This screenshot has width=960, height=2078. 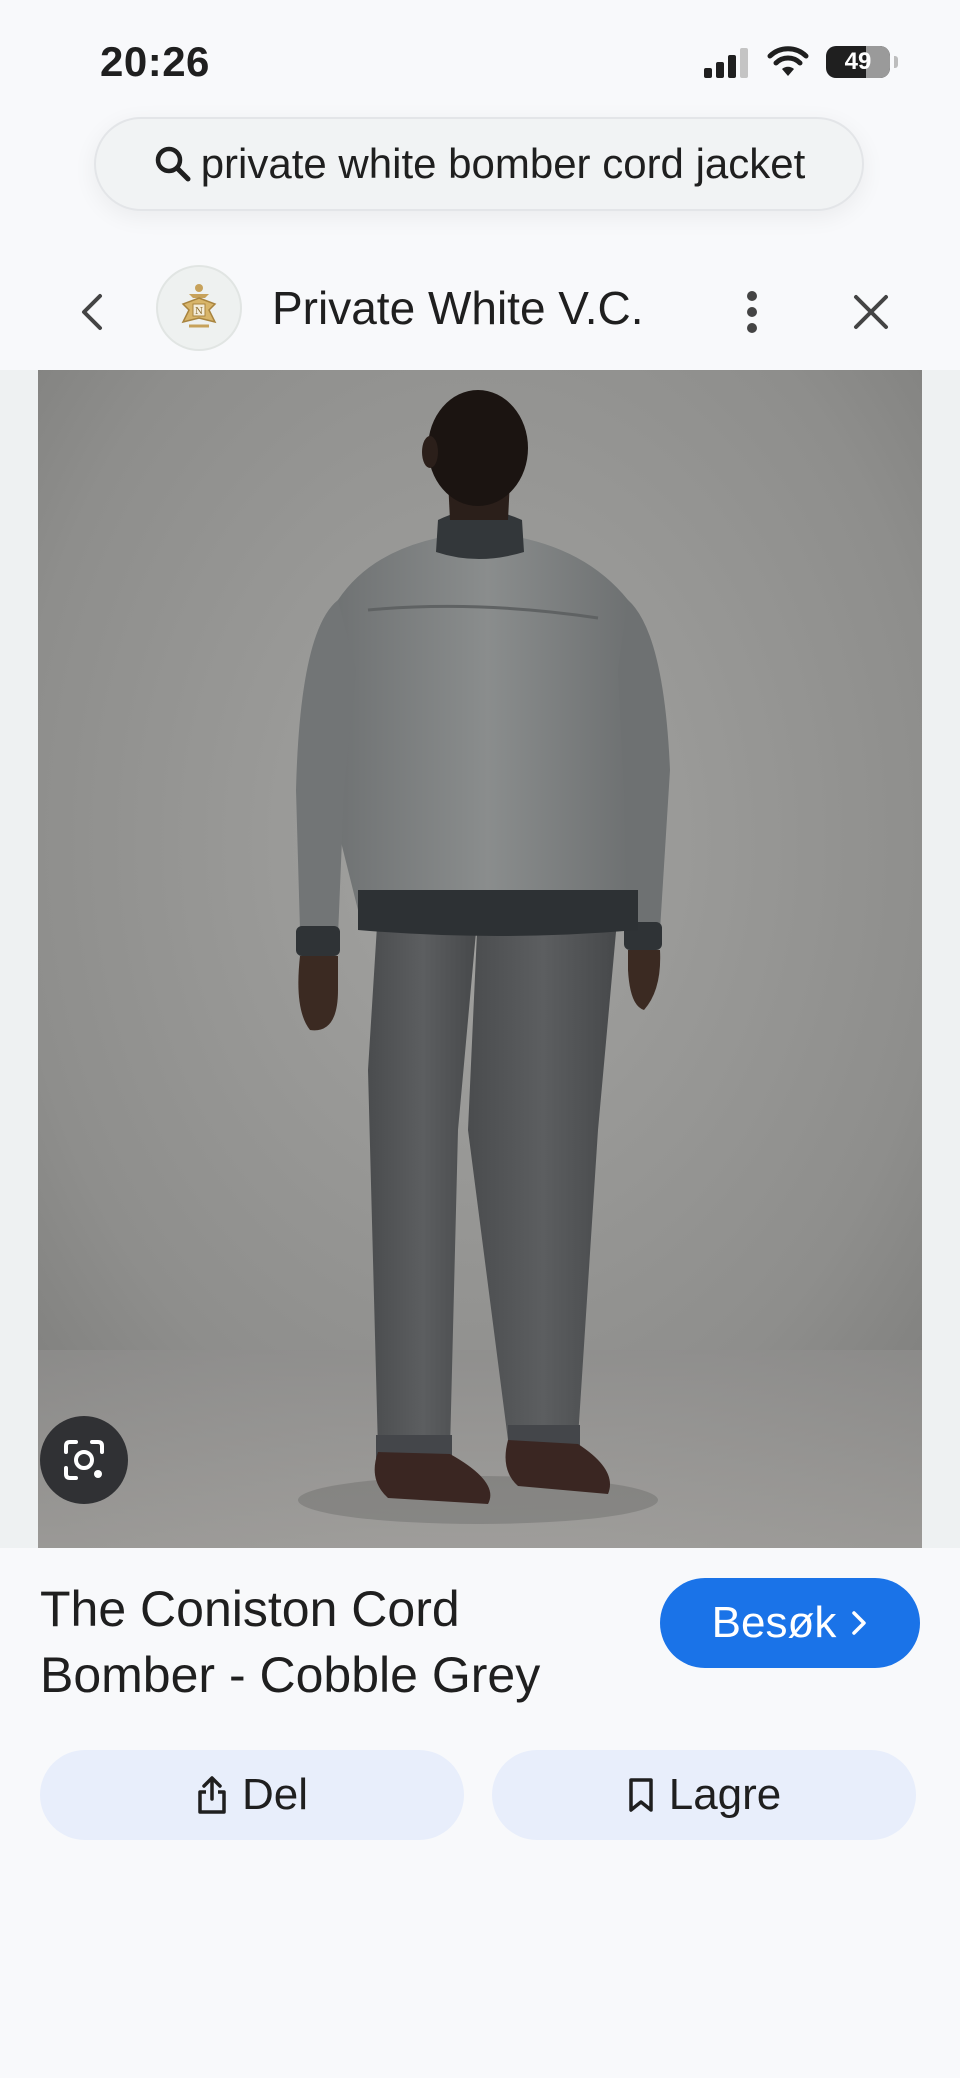 I want to click on site-logo: N, so click(x=199, y=308).